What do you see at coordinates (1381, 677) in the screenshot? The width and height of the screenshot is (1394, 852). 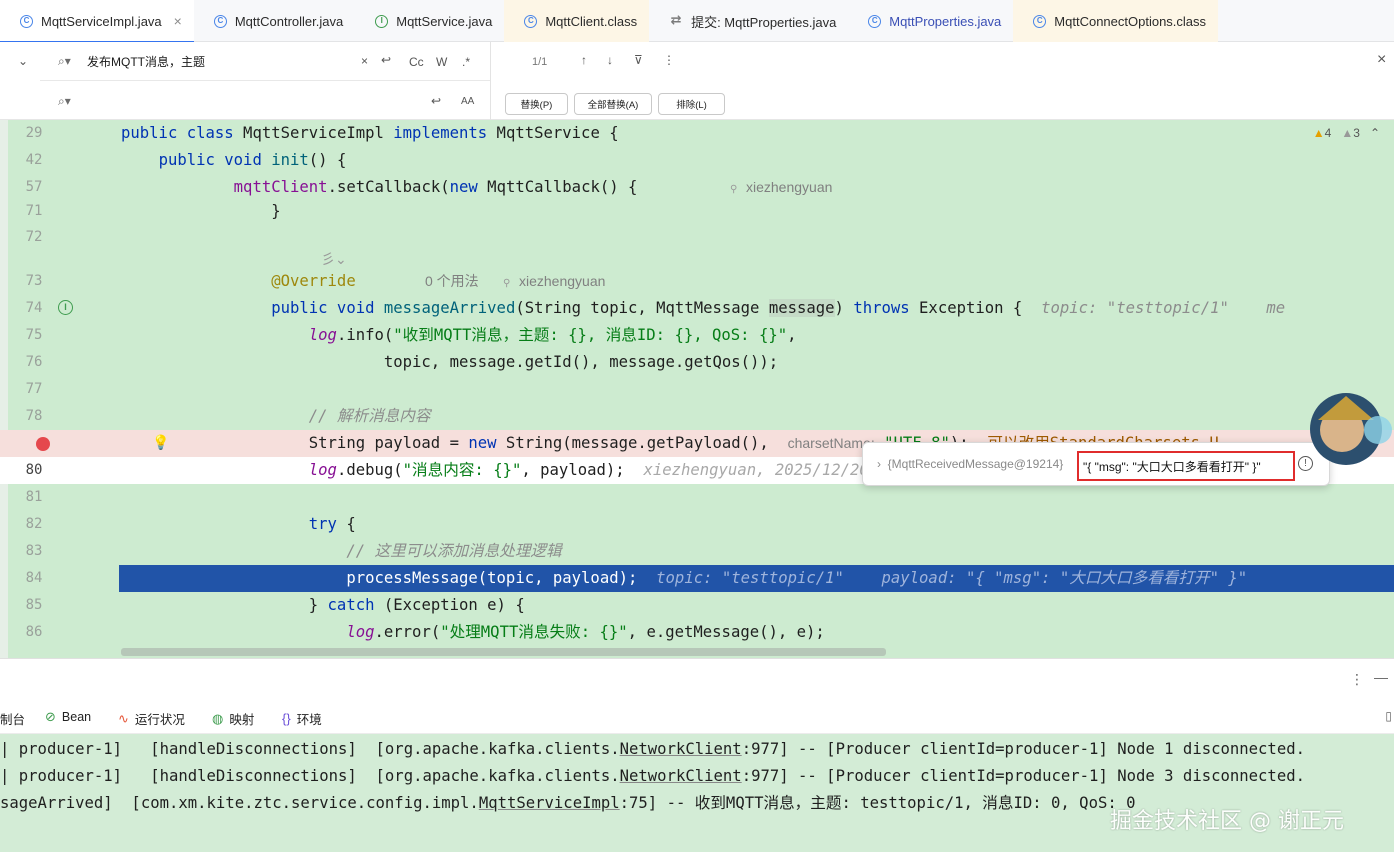 I see `minimize-icon: —` at bounding box center [1381, 677].